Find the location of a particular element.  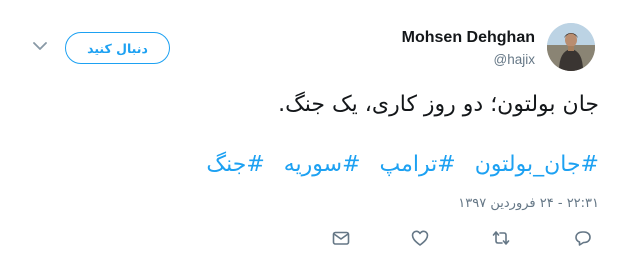

hashtag-list: #جان_بولتون #ترامپ #سوریه #جنگ is located at coordinates (319, 165).